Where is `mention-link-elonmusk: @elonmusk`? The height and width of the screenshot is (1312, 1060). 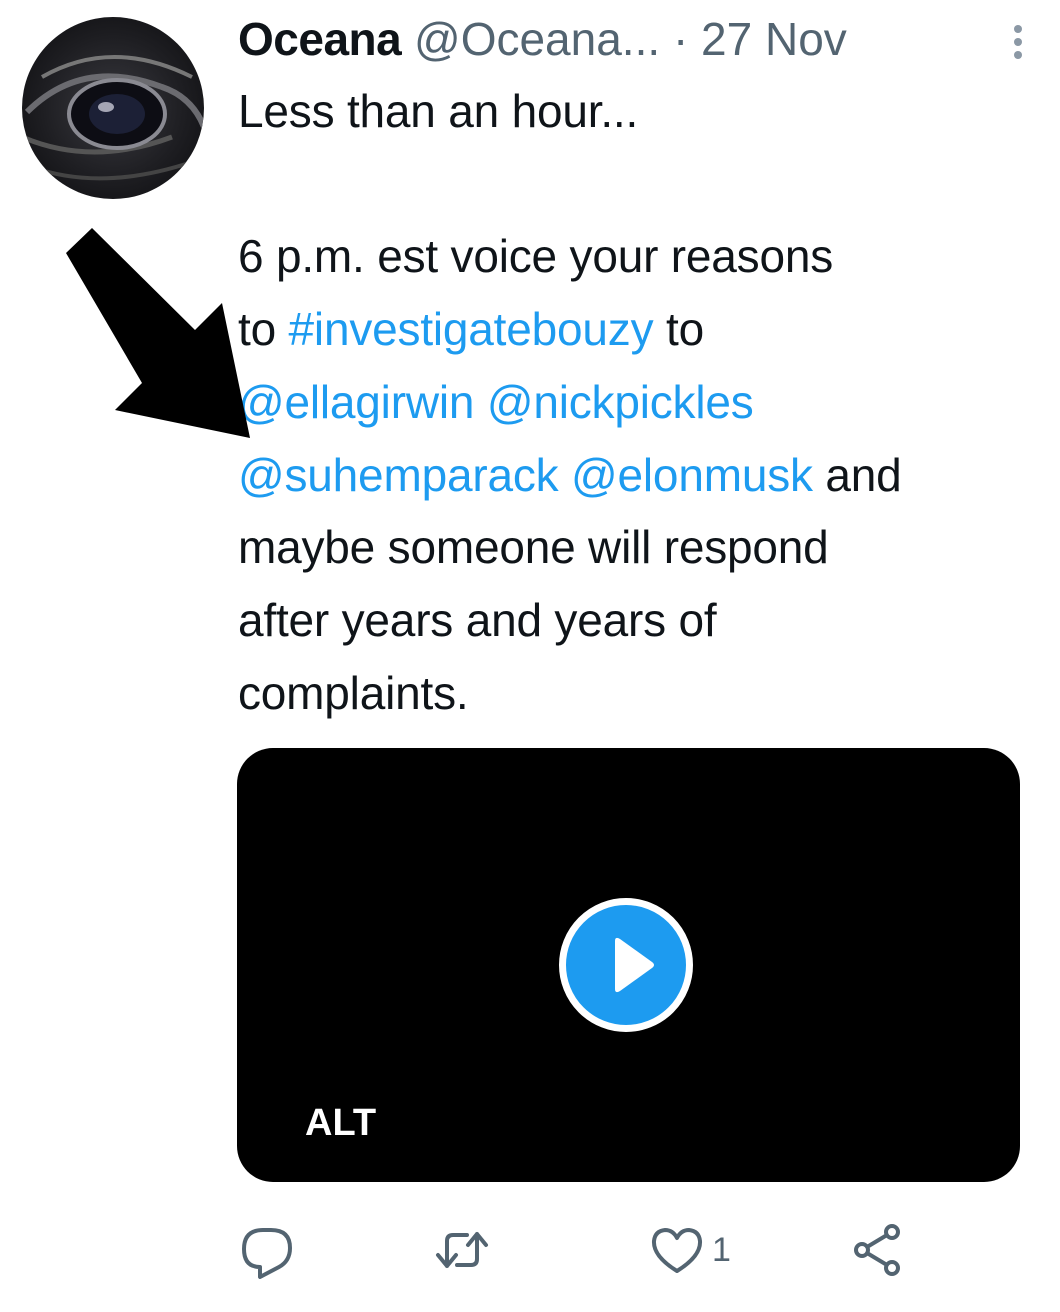 mention-link-elonmusk: @elonmusk is located at coordinates (692, 475).